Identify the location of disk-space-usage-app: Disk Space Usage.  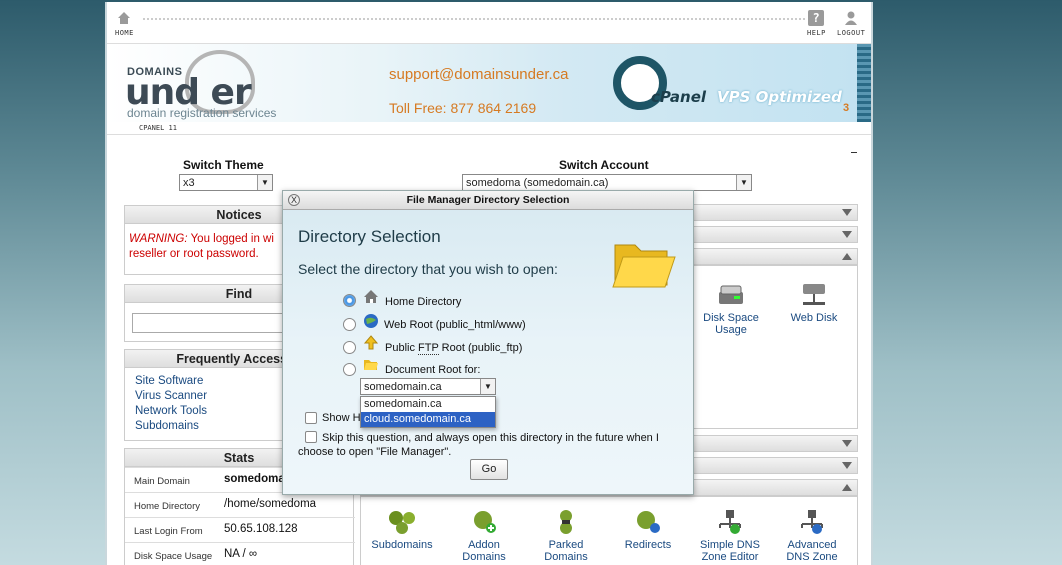
(731, 309).